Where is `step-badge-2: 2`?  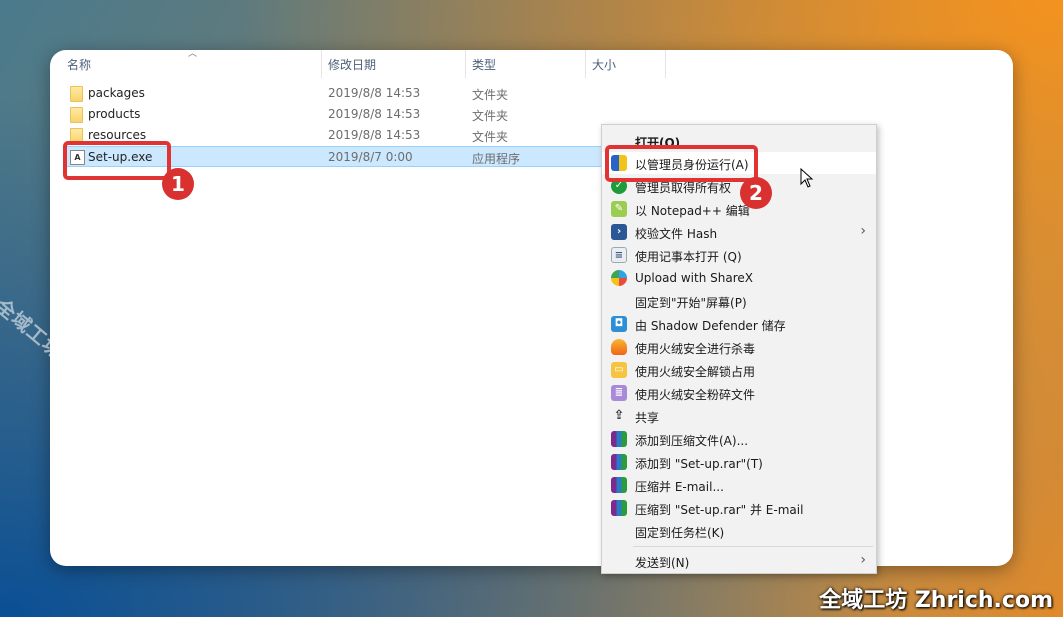
step-badge-2: 2 is located at coordinates (756, 193).